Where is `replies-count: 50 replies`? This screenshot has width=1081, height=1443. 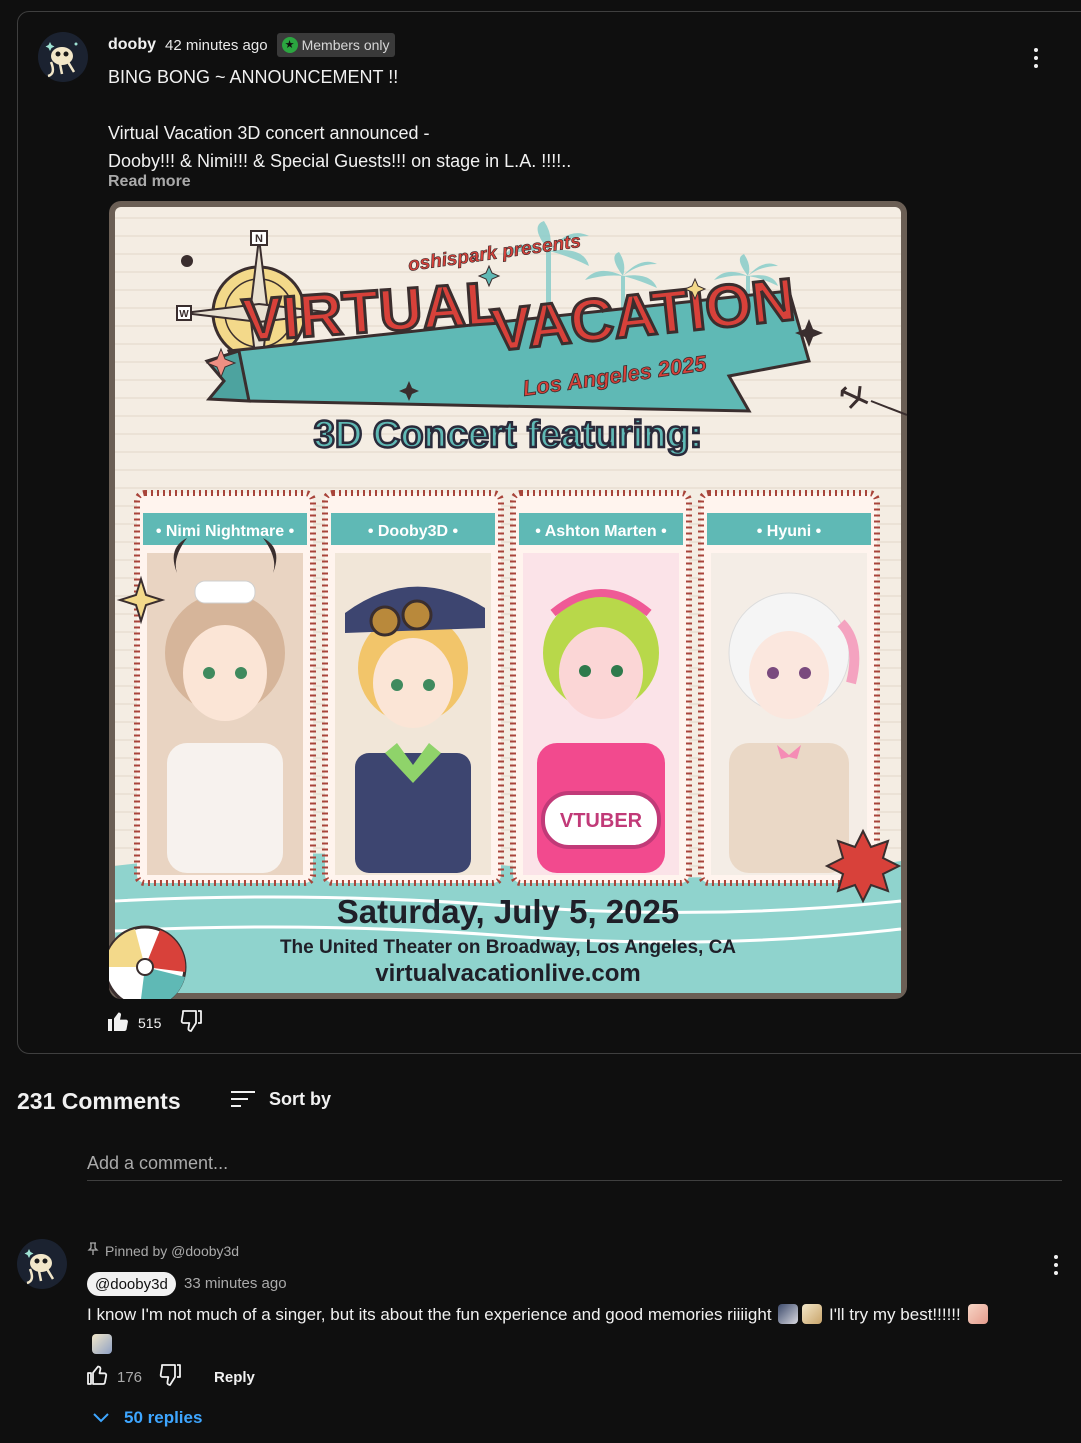 replies-count: 50 replies is located at coordinates (163, 1417).